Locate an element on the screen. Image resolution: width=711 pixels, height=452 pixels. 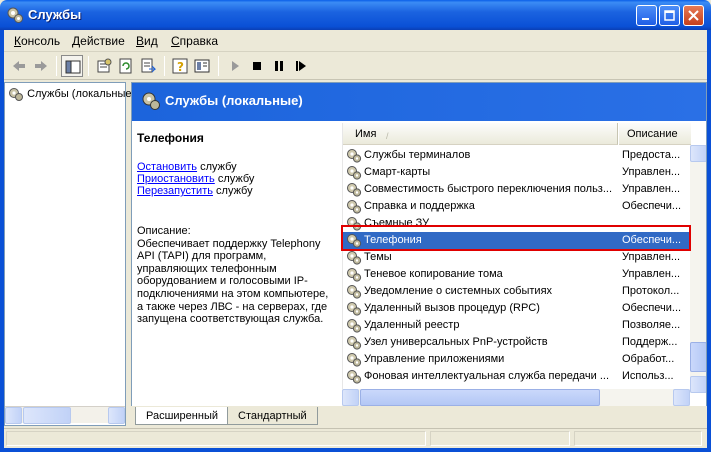
action-restart: Перезапустить службу is located at coordinates (195, 191).